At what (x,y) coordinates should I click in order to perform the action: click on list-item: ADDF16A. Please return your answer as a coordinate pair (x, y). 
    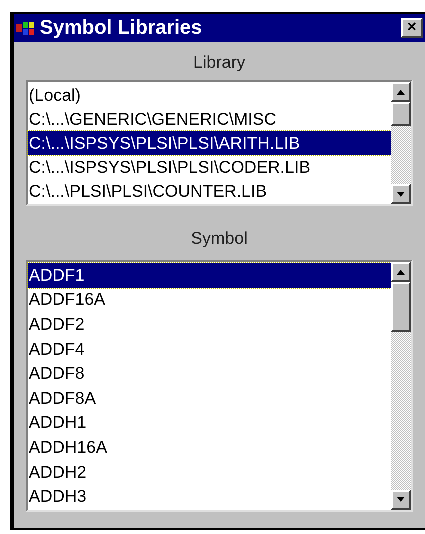
    Looking at the image, I should click on (209, 300).